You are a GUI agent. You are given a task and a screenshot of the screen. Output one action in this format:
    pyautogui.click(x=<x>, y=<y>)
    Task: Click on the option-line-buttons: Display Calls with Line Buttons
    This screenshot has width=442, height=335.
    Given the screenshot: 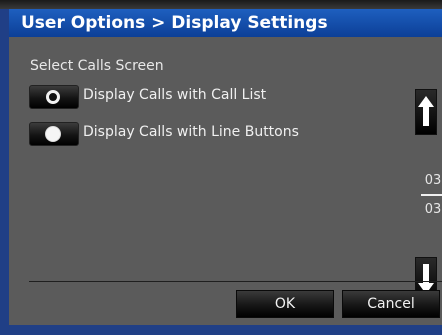 What is the action you would take?
    pyautogui.click(x=179, y=133)
    